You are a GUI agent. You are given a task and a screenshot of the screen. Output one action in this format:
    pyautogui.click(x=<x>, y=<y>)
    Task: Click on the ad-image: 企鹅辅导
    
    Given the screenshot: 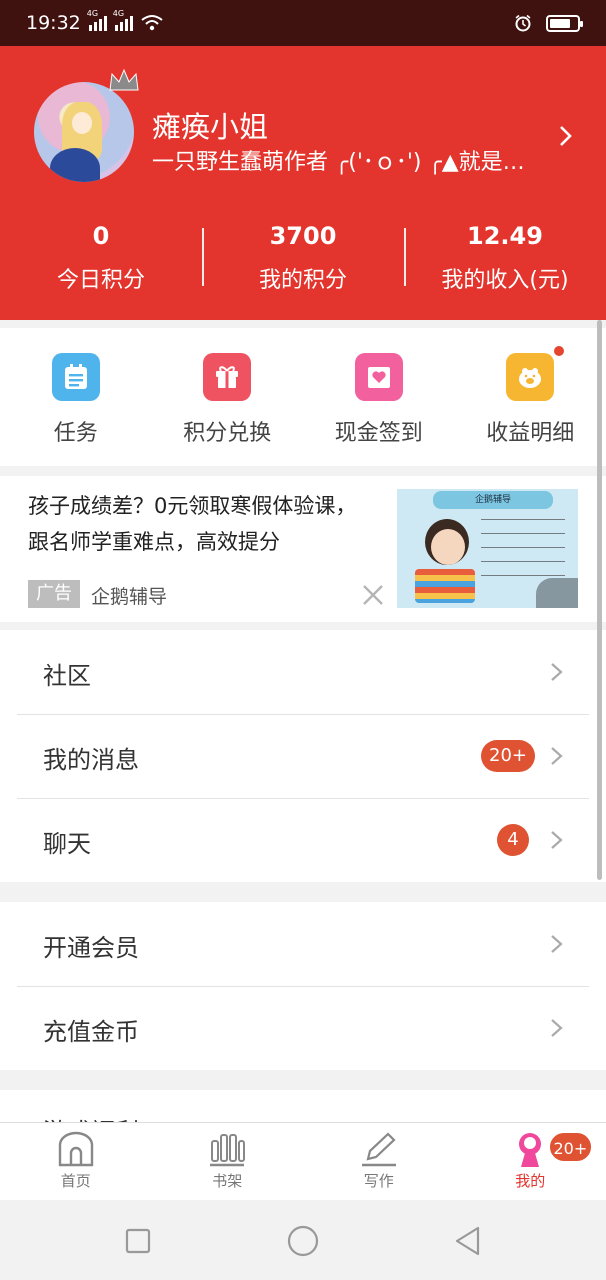 What is the action you would take?
    pyautogui.click(x=487, y=548)
    